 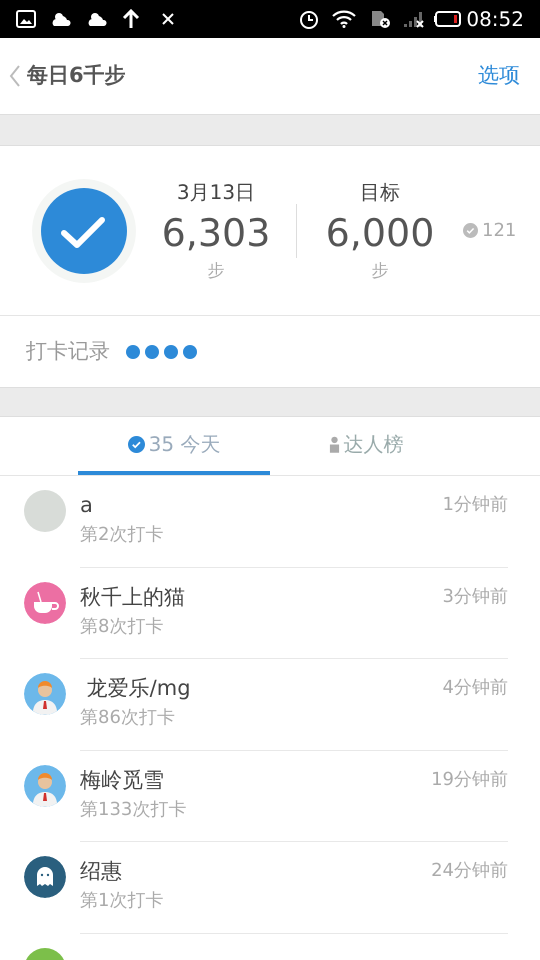 What do you see at coordinates (45, 511) in the screenshot?
I see `avatar-photo-placeholder` at bounding box center [45, 511].